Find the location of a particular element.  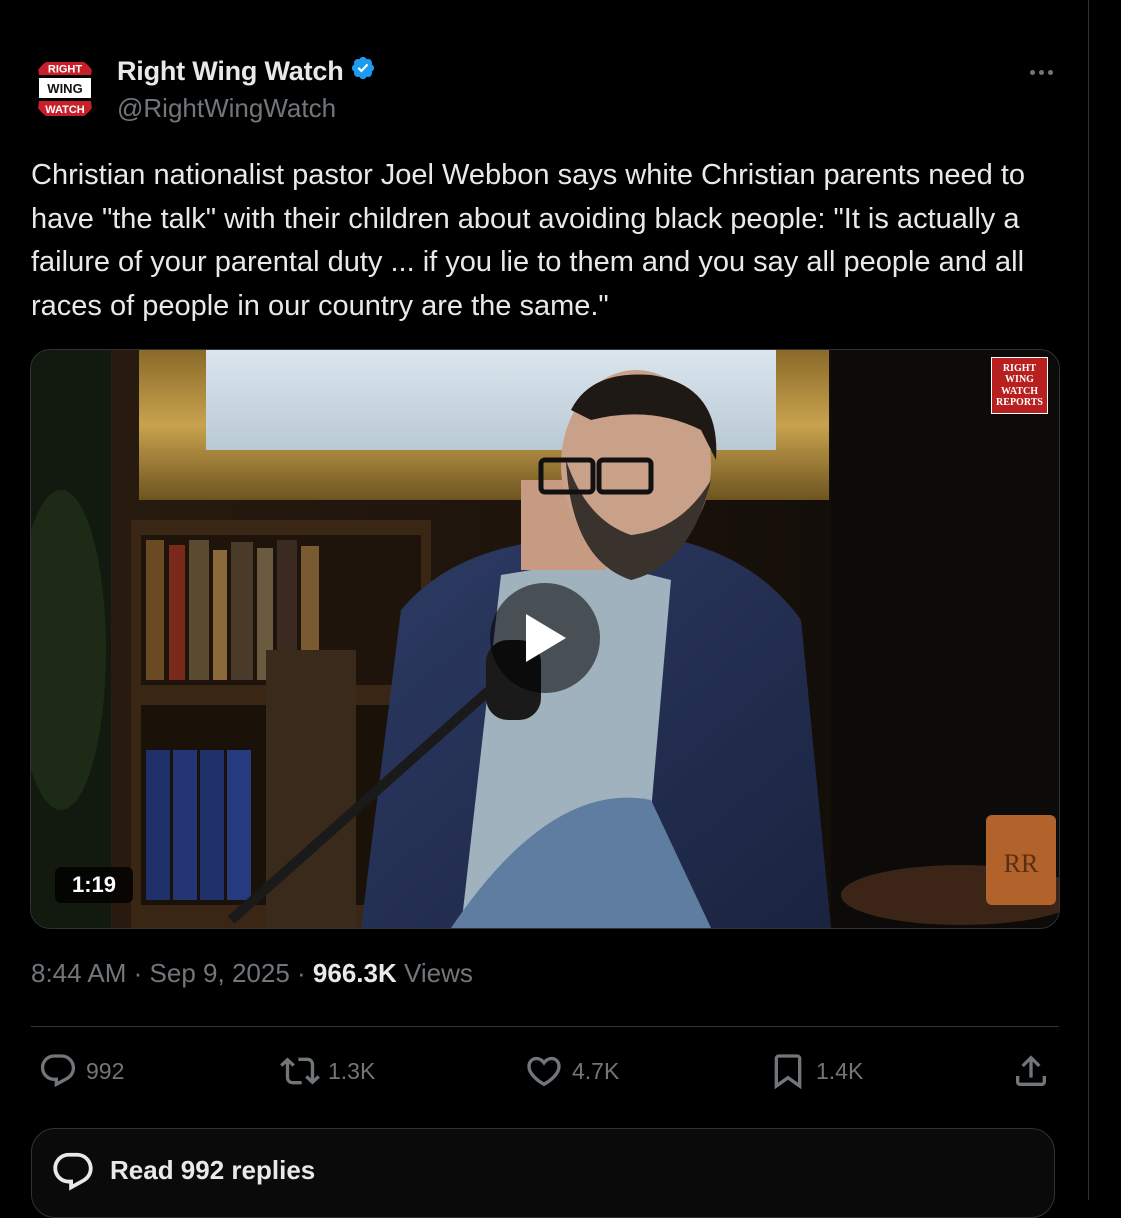

share-button is located at coordinates (1031, 1071).